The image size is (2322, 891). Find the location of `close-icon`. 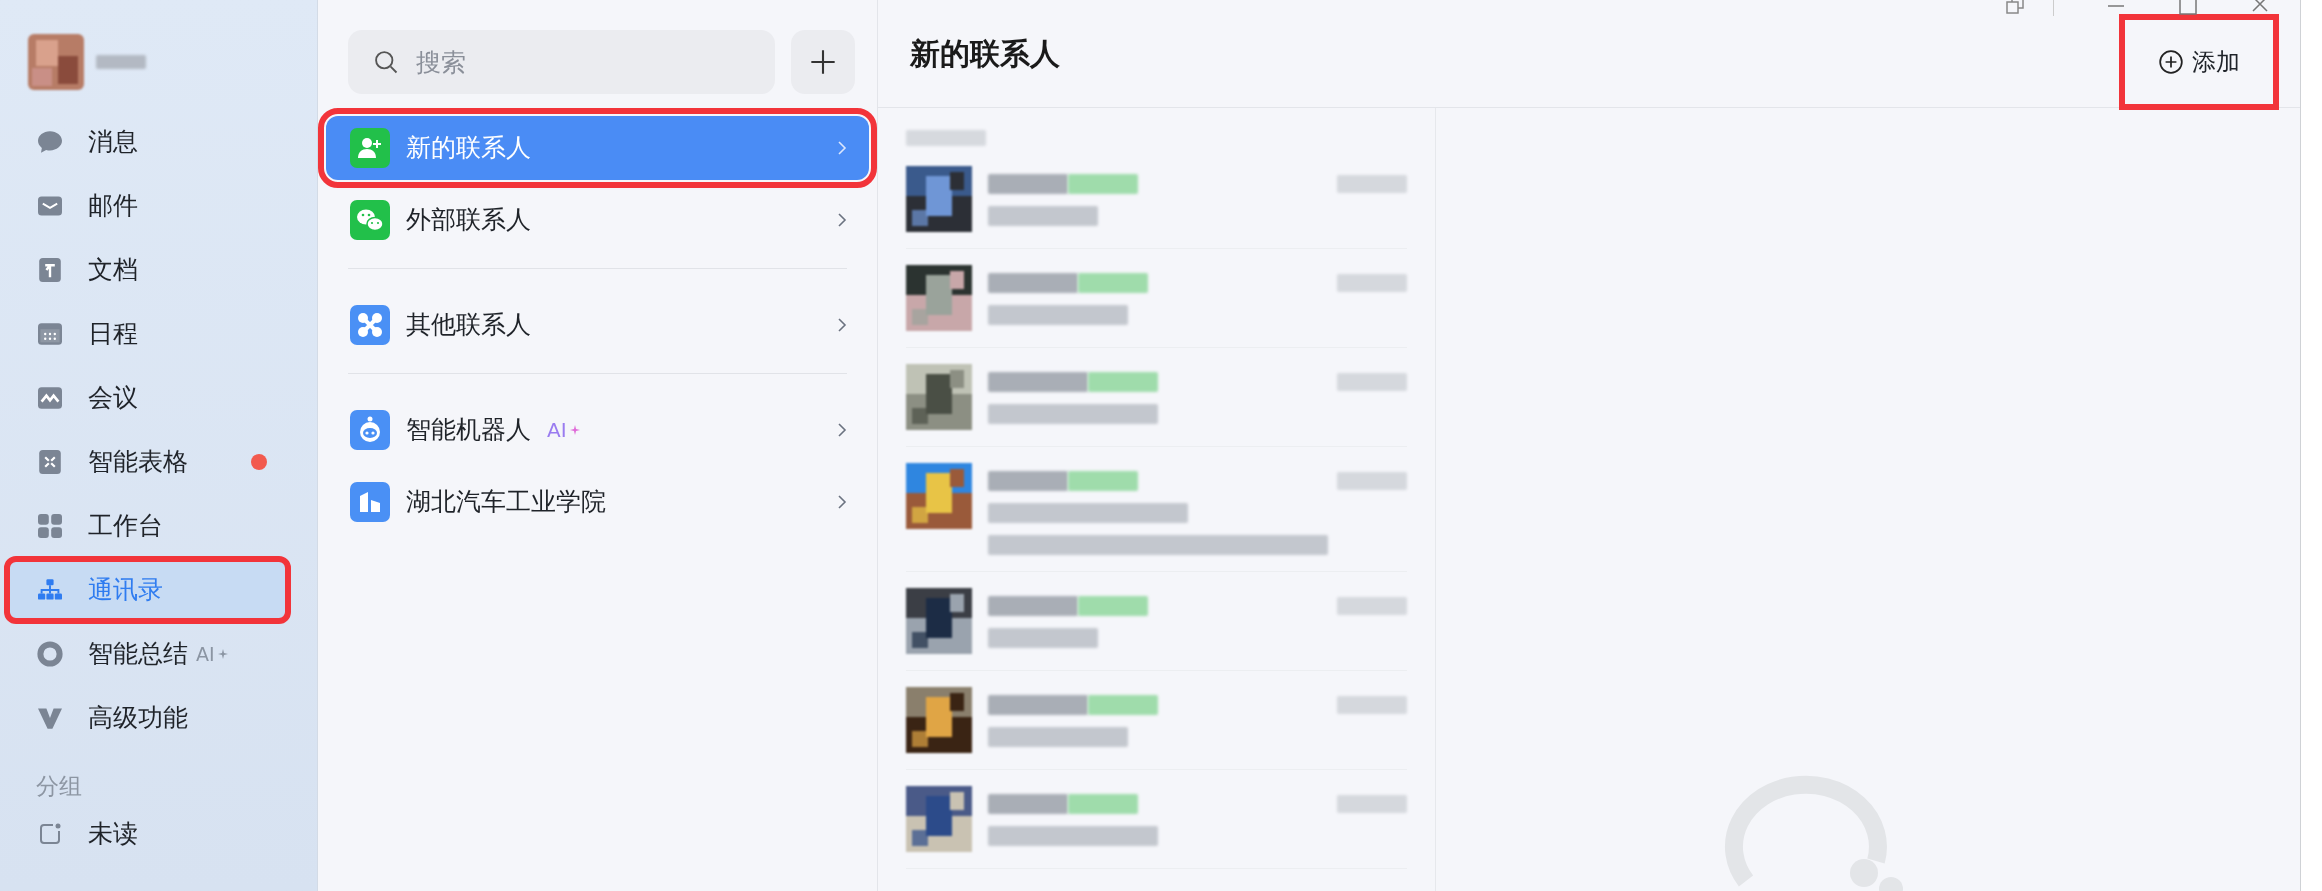

close-icon is located at coordinates (2260, 7).